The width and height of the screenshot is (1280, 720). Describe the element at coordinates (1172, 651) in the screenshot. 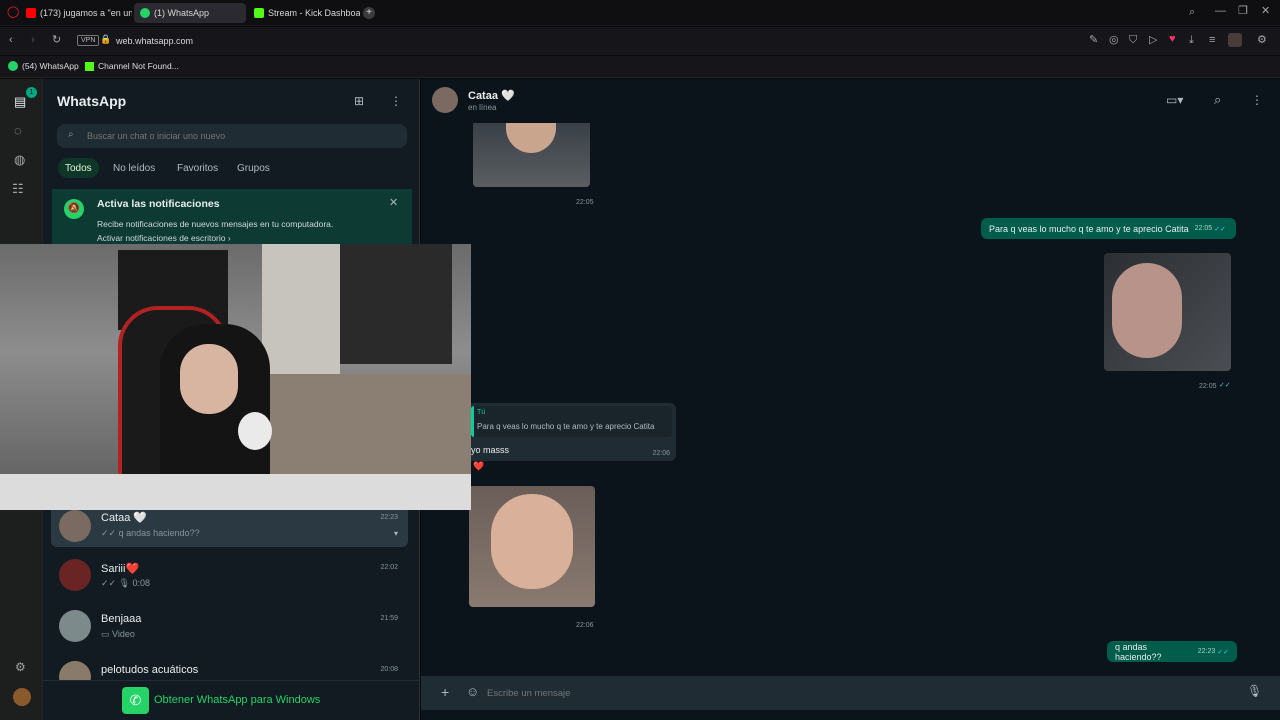

I see `outgoing-message: q andas haciendo?? 22:23 ✓✓` at that location.